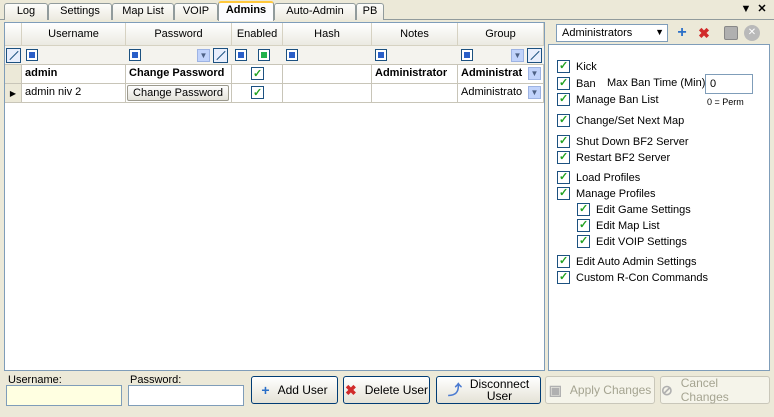 The image size is (774, 417). I want to click on enabled-value-filter-icon, so click(264, 55).